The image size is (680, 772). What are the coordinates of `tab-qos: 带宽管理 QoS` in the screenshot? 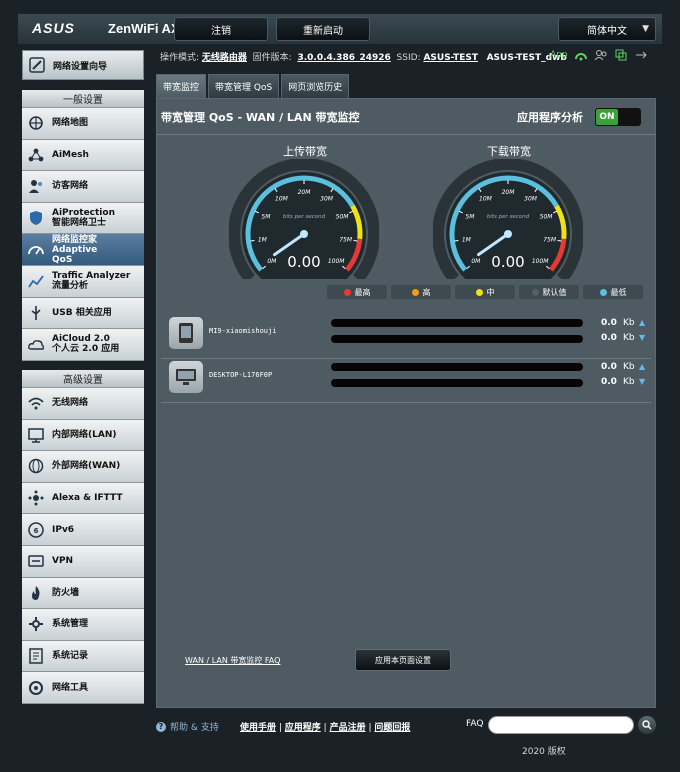 It's located at (244, 86).